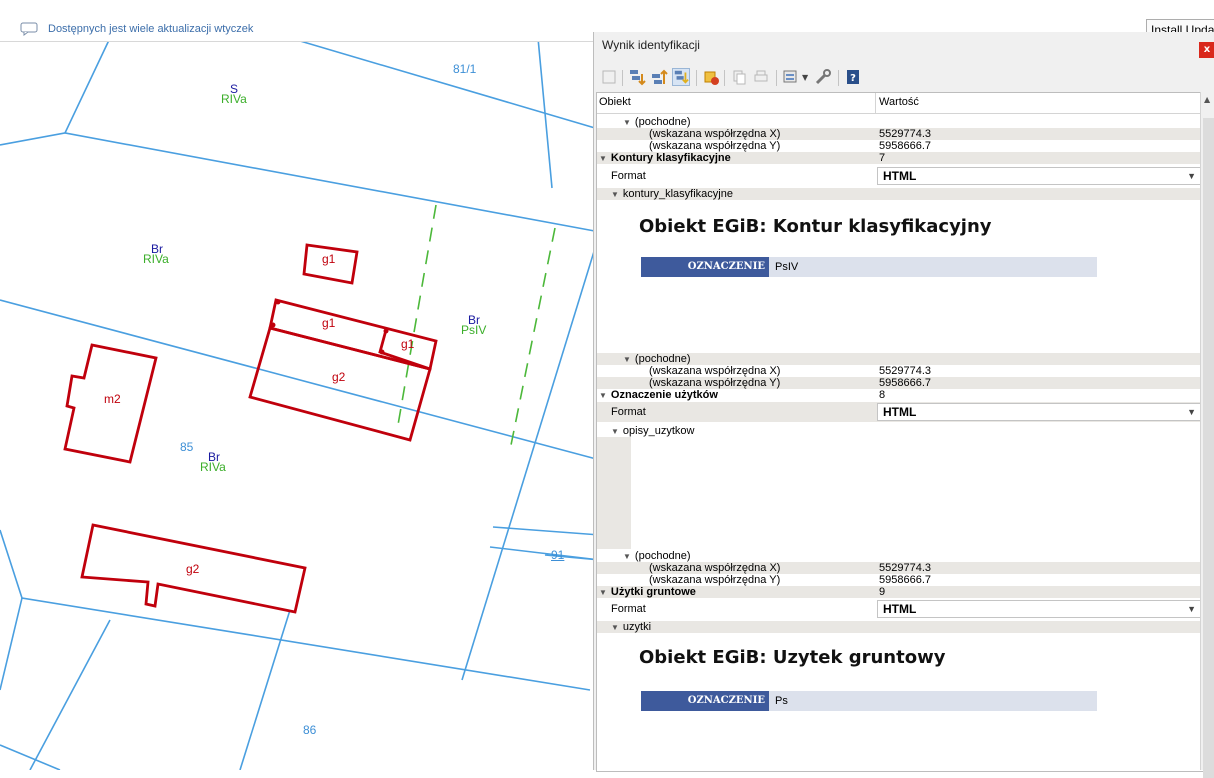 This screenshot has height=778, width=1214. What do you see at coordinates (787, 267) in the screenshot?
I see `attribute-value: PsIV` at bounding box center [787, 267].